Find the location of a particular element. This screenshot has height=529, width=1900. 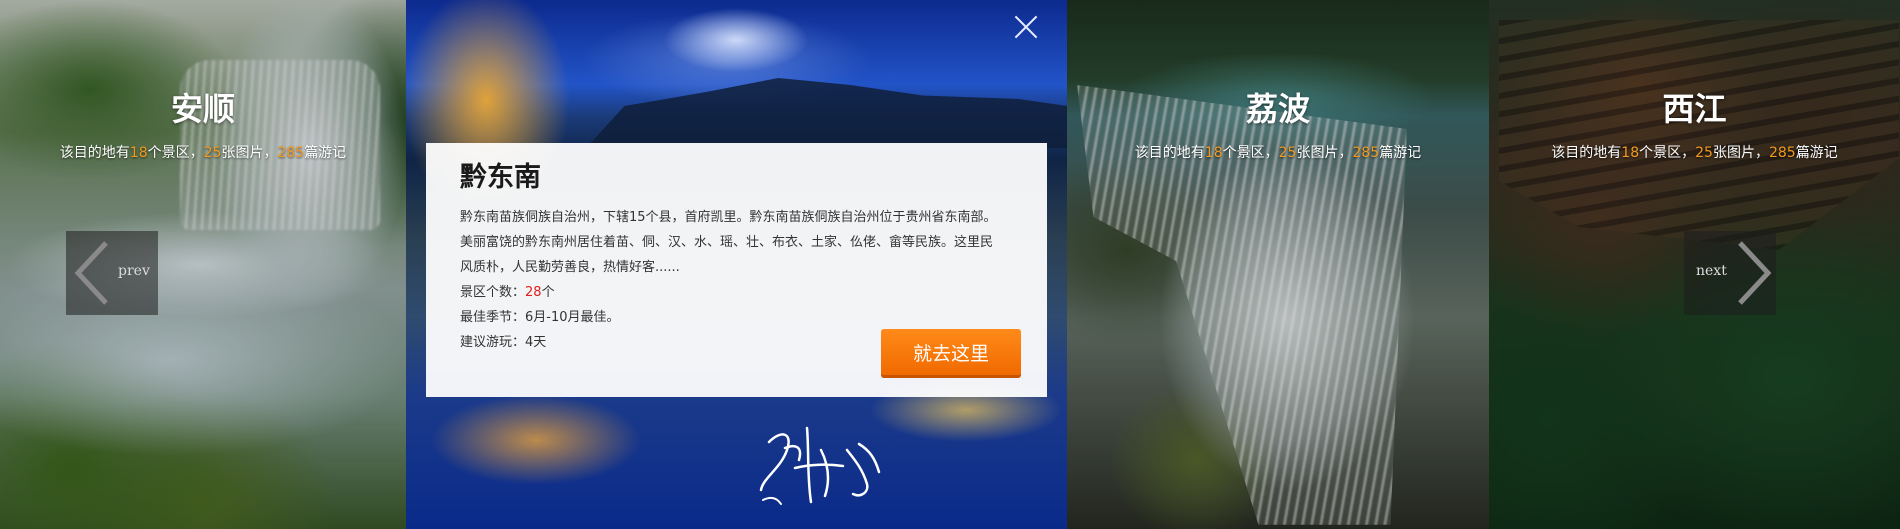

close-icon is located at coordinates (1026, 27).